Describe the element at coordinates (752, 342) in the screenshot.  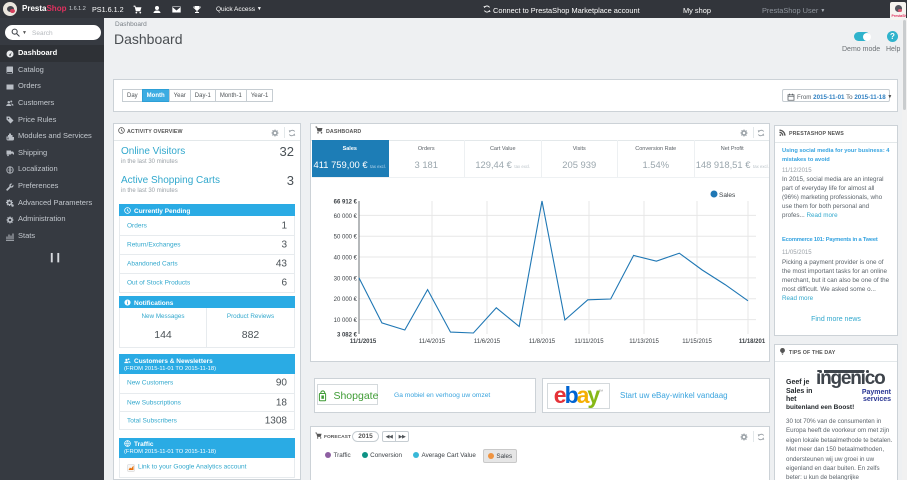
I see `svg-text: 11/18/201` at that location.